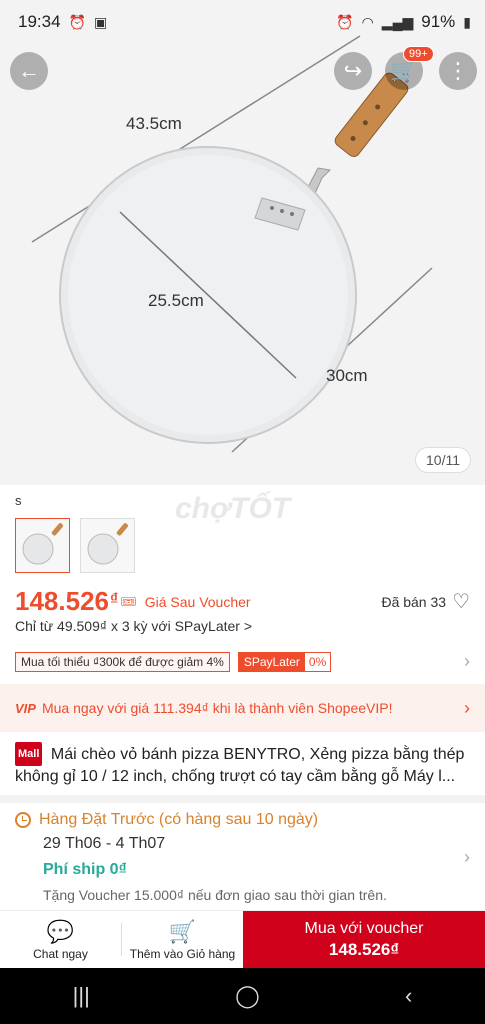  Describe the element at coordinates (39, 21) in the screenshot. I see `status-time: 19:34` at that location.